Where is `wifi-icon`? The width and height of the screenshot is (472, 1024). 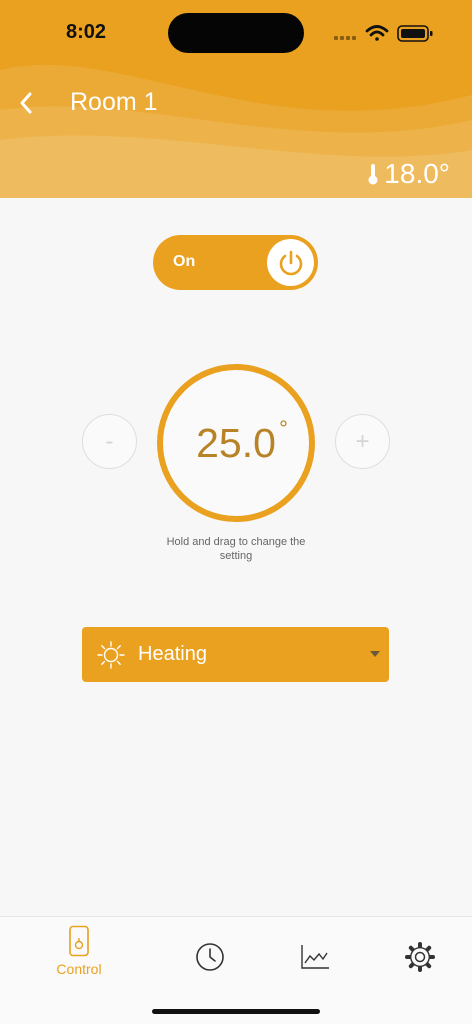 wifi-icon is located at coordinates (377, 33).